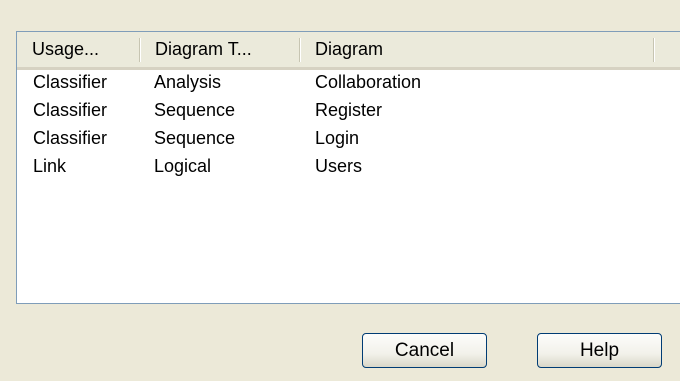 The height and width of the screenshot is (381, 680). What do you see at coordinates (339, 166) in the screenshot?
I see `cell-diagram: Users` at bounding box center [339, 166].